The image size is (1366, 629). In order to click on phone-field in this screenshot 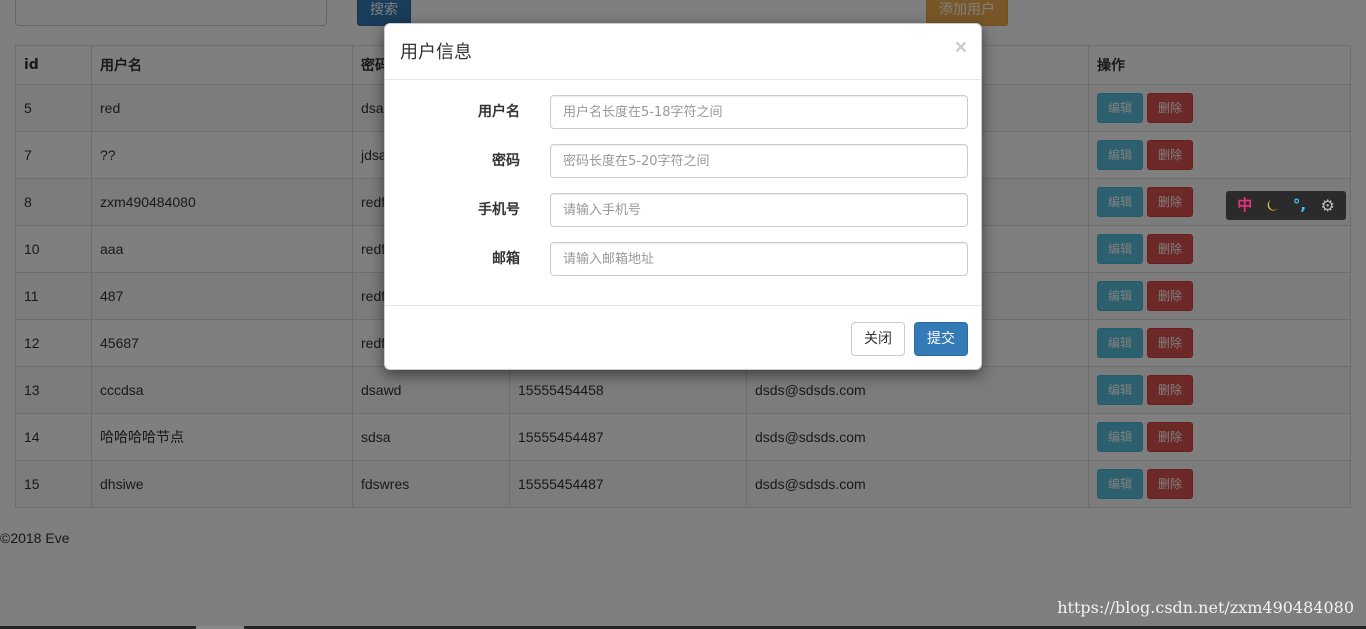, I will do `click(759, 210)`.